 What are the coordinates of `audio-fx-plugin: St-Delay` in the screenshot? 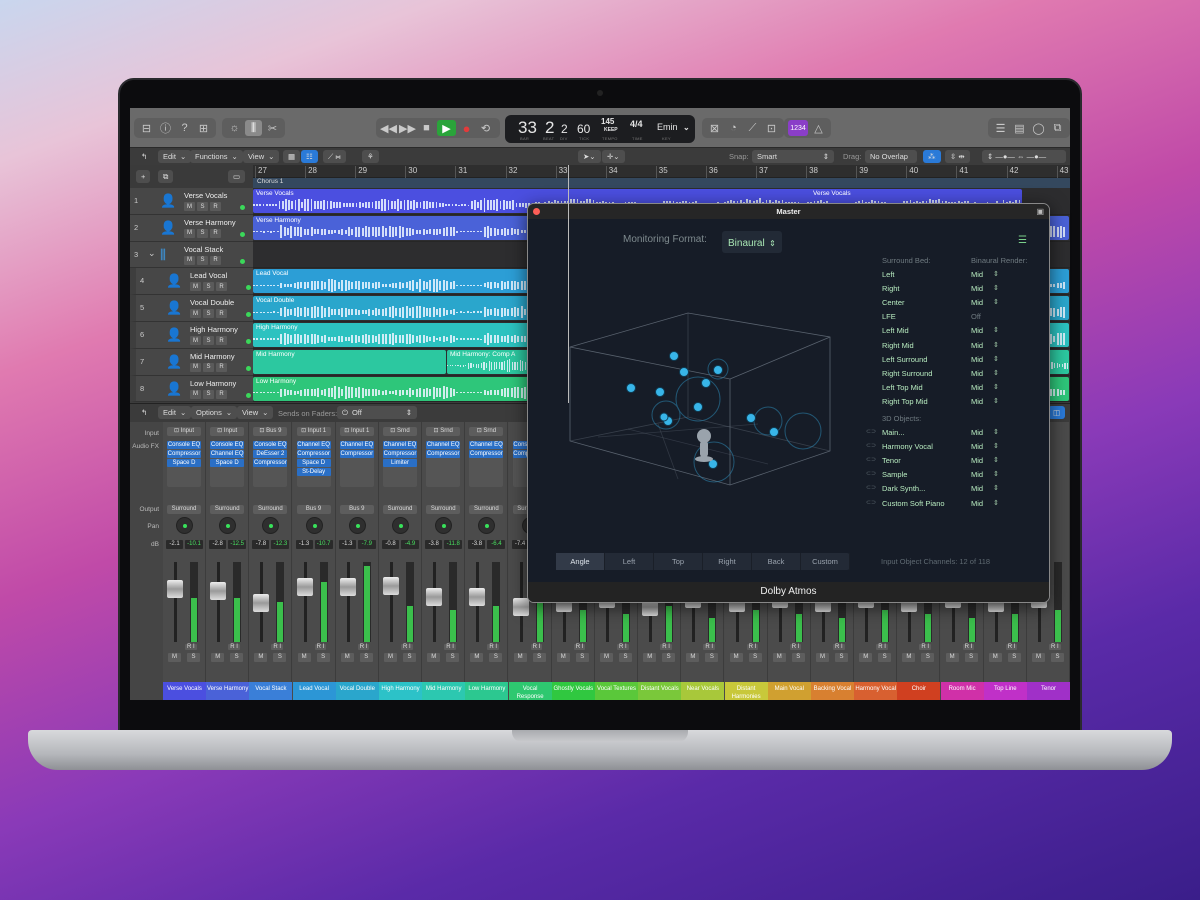 It's located at (313, 472).